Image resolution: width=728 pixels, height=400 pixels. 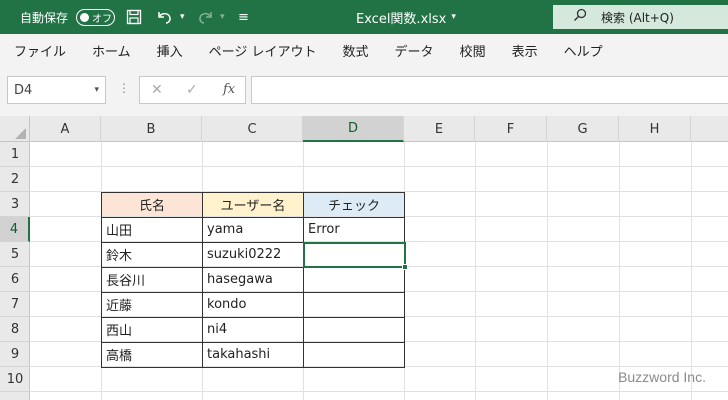 I want to click on row-header-1: 1, so click(x=15, y=154).